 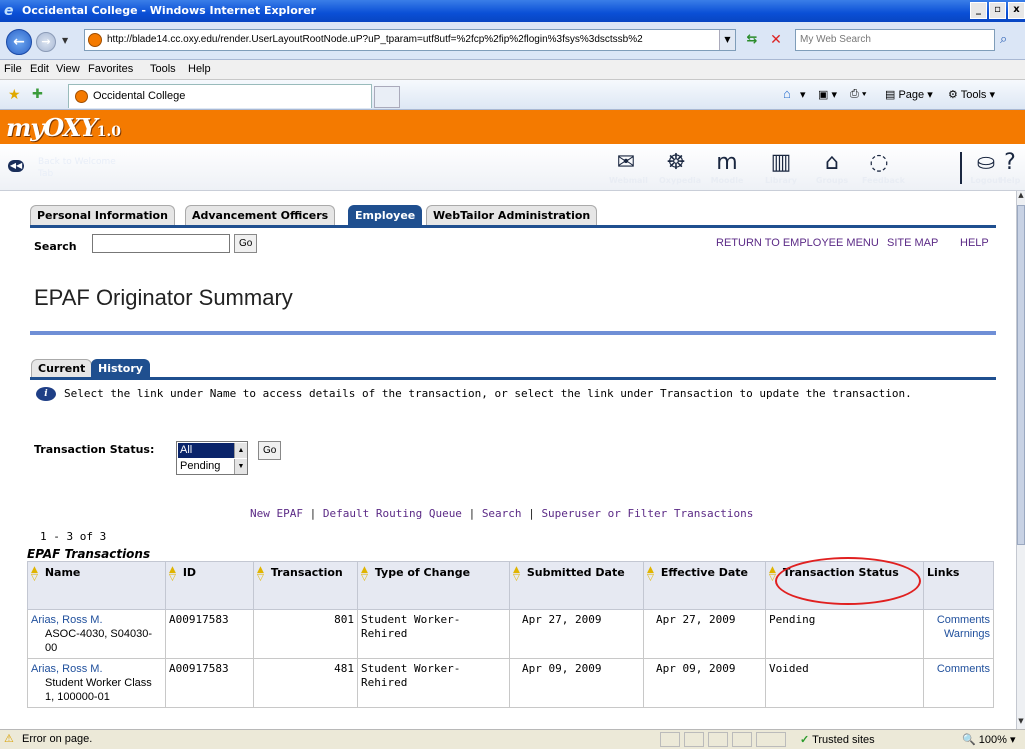 What do you see at coordinates (912, 243) in the screenshot?
I see `site-map-link: SITE MAP` at bounding box center [912, 243].